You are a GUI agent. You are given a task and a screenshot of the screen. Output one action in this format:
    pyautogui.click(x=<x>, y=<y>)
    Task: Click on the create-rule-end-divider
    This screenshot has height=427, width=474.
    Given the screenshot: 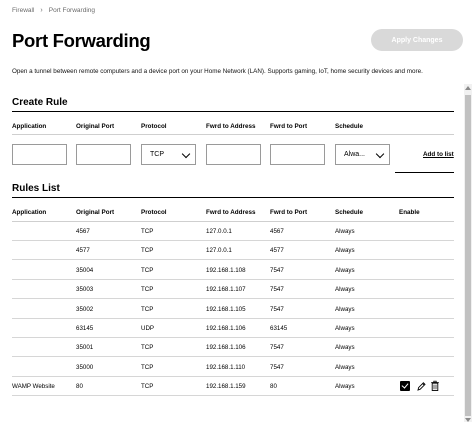 What is the action you would take?
    pyautogui.click(x=424, y=172)
    